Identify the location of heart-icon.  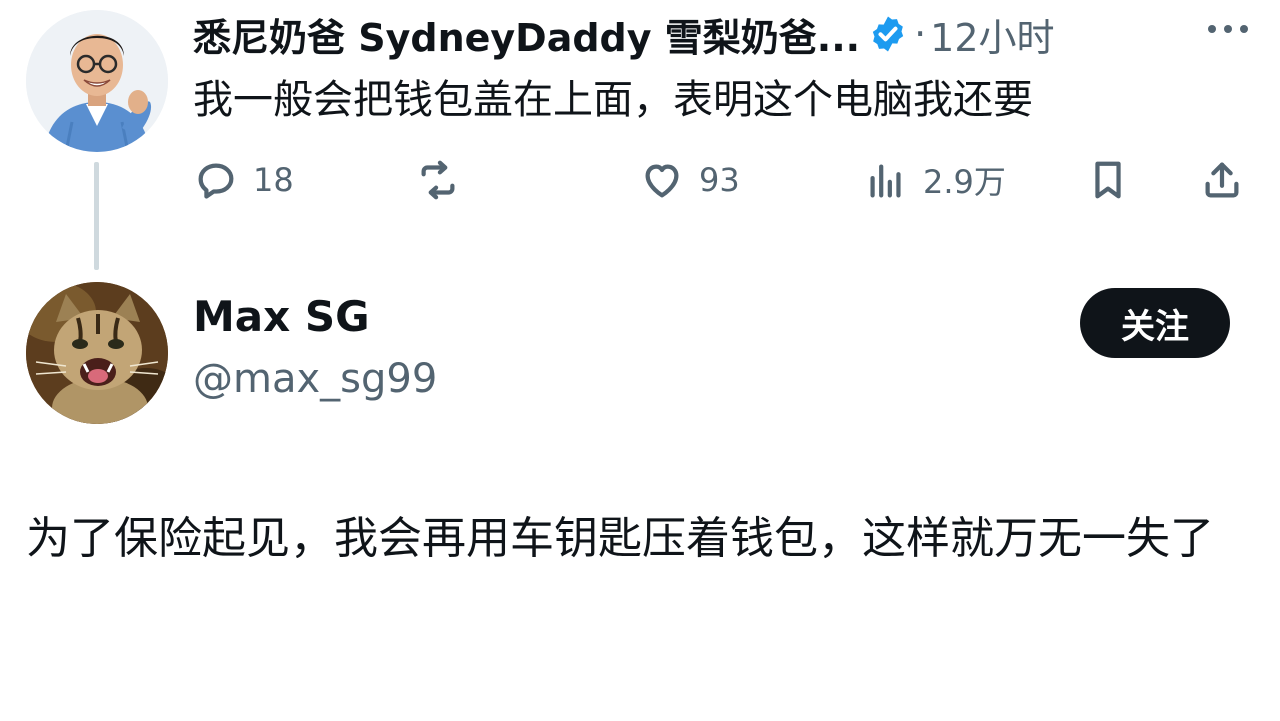
(662, 181).